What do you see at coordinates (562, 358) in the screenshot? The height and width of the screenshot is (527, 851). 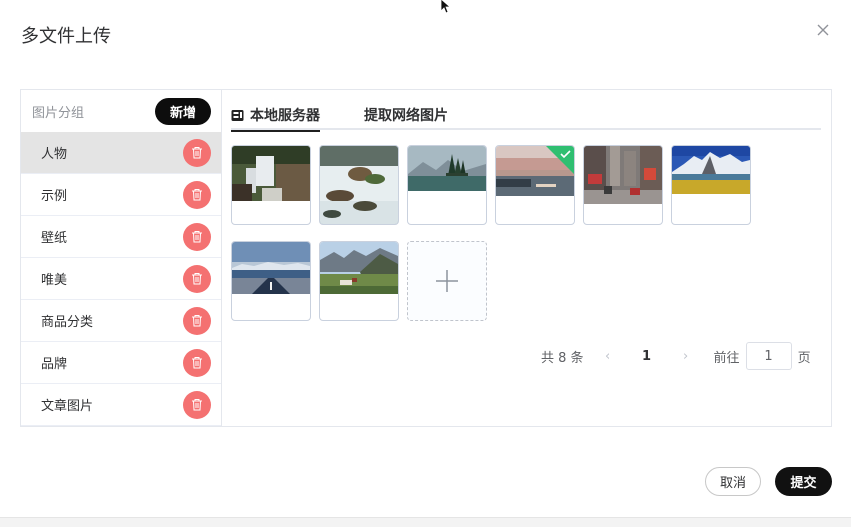 I see `pagination-total: 共 8 条` at bounding box center [562, 358].